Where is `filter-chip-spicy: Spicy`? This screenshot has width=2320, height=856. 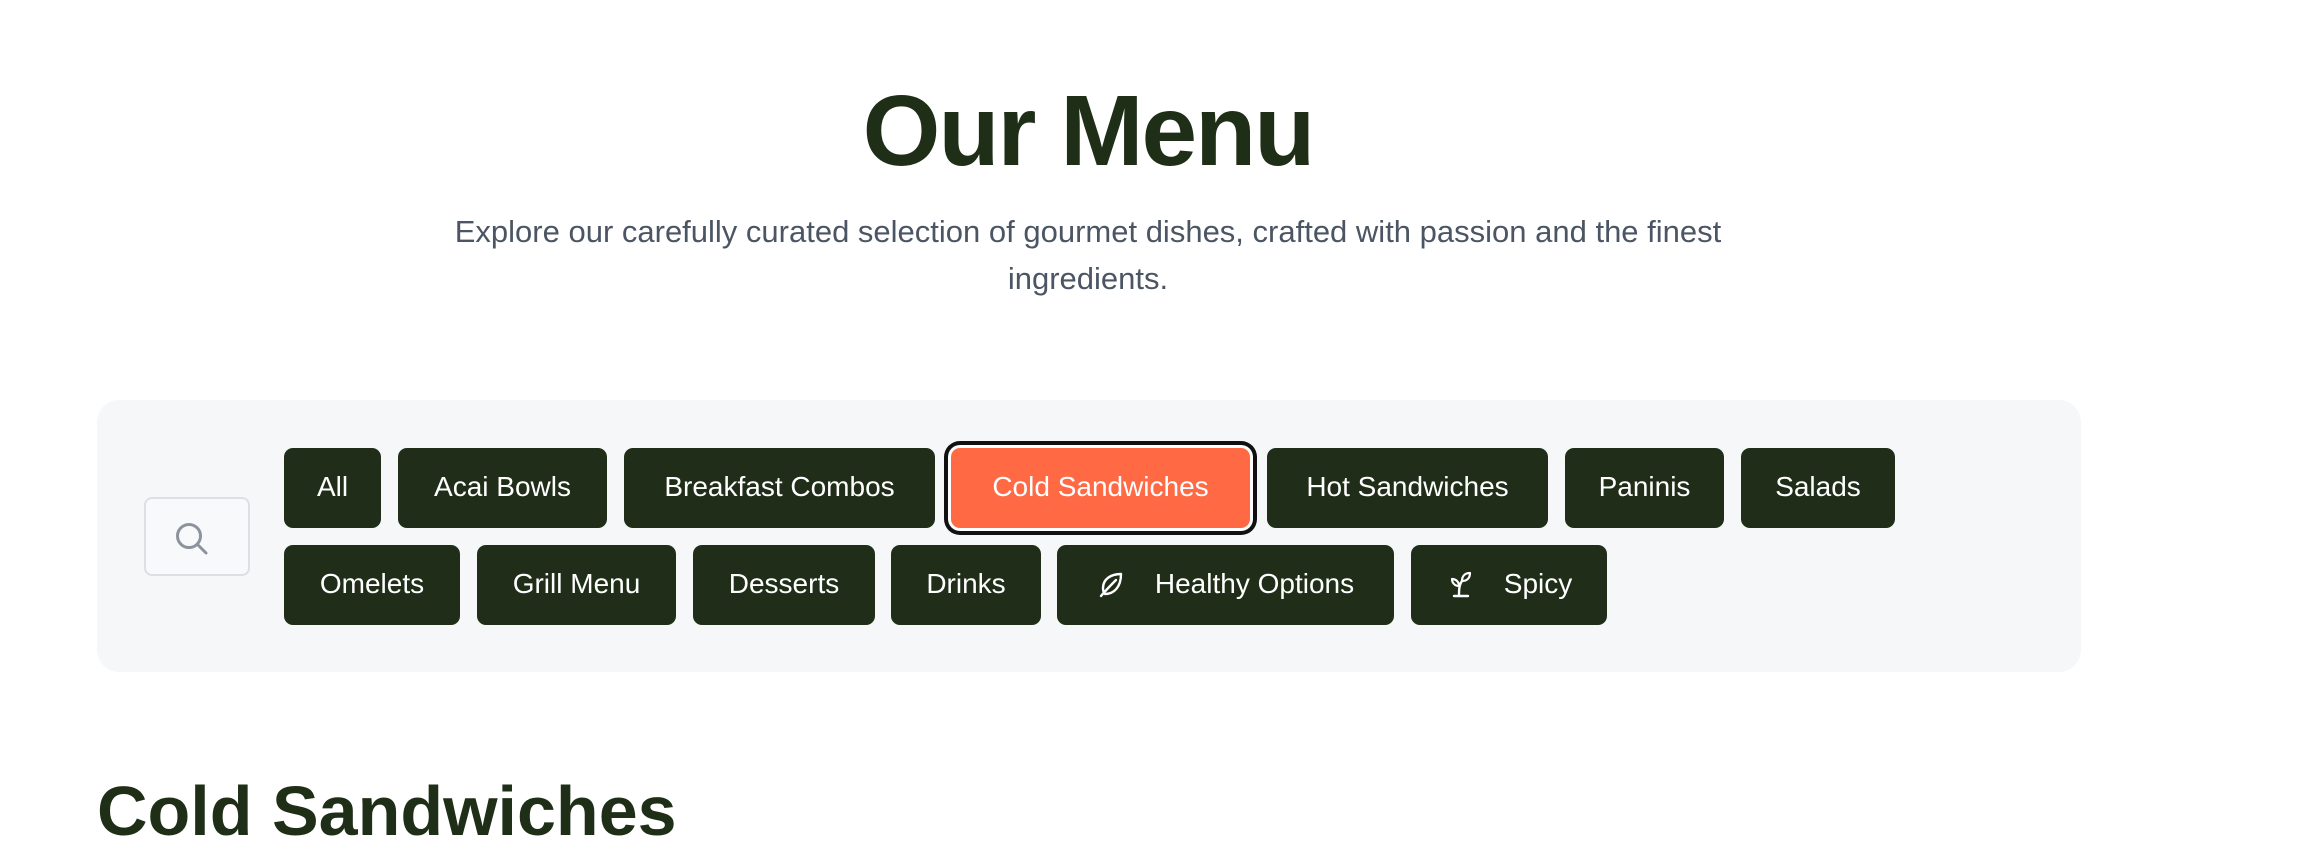
filter-chip-spicy: Spicy is located at coordinates (1509, 585).